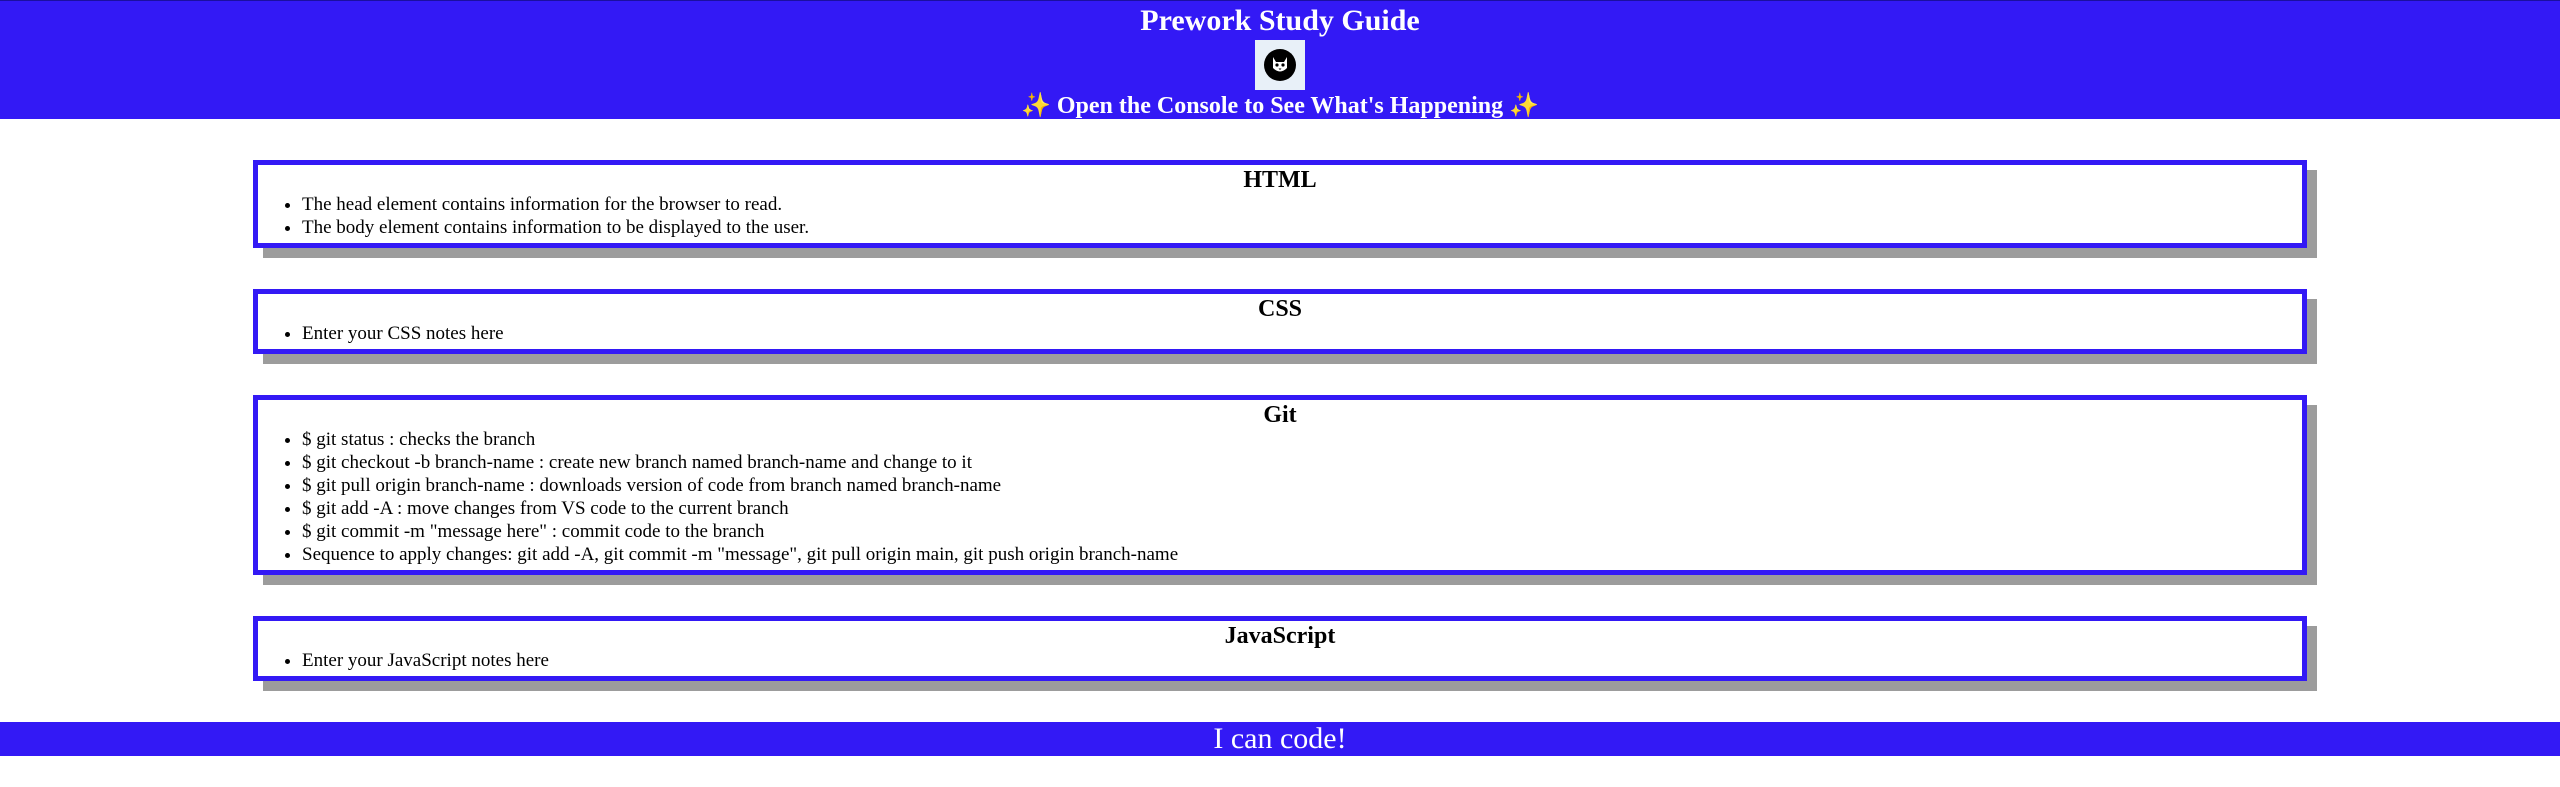  I want to click on notes-list: Enter your CSS notes here, so click(1280, 333).